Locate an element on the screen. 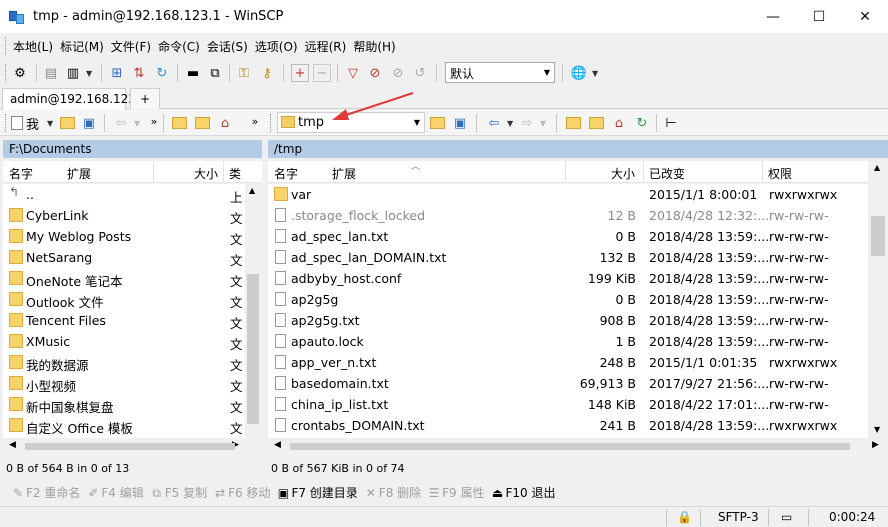 This screenshot has width=888, height=527. local-drive-select: 我 is located at coordinates (31, 123).